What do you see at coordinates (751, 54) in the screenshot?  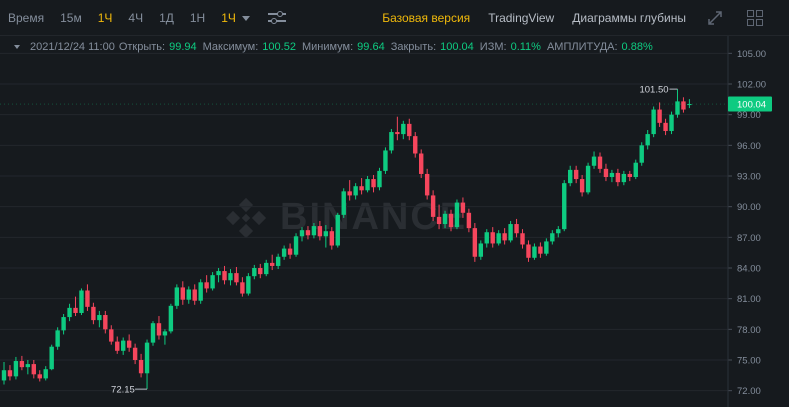 I see `y-tick-label: 105.00` at bounding box center [751, 54].